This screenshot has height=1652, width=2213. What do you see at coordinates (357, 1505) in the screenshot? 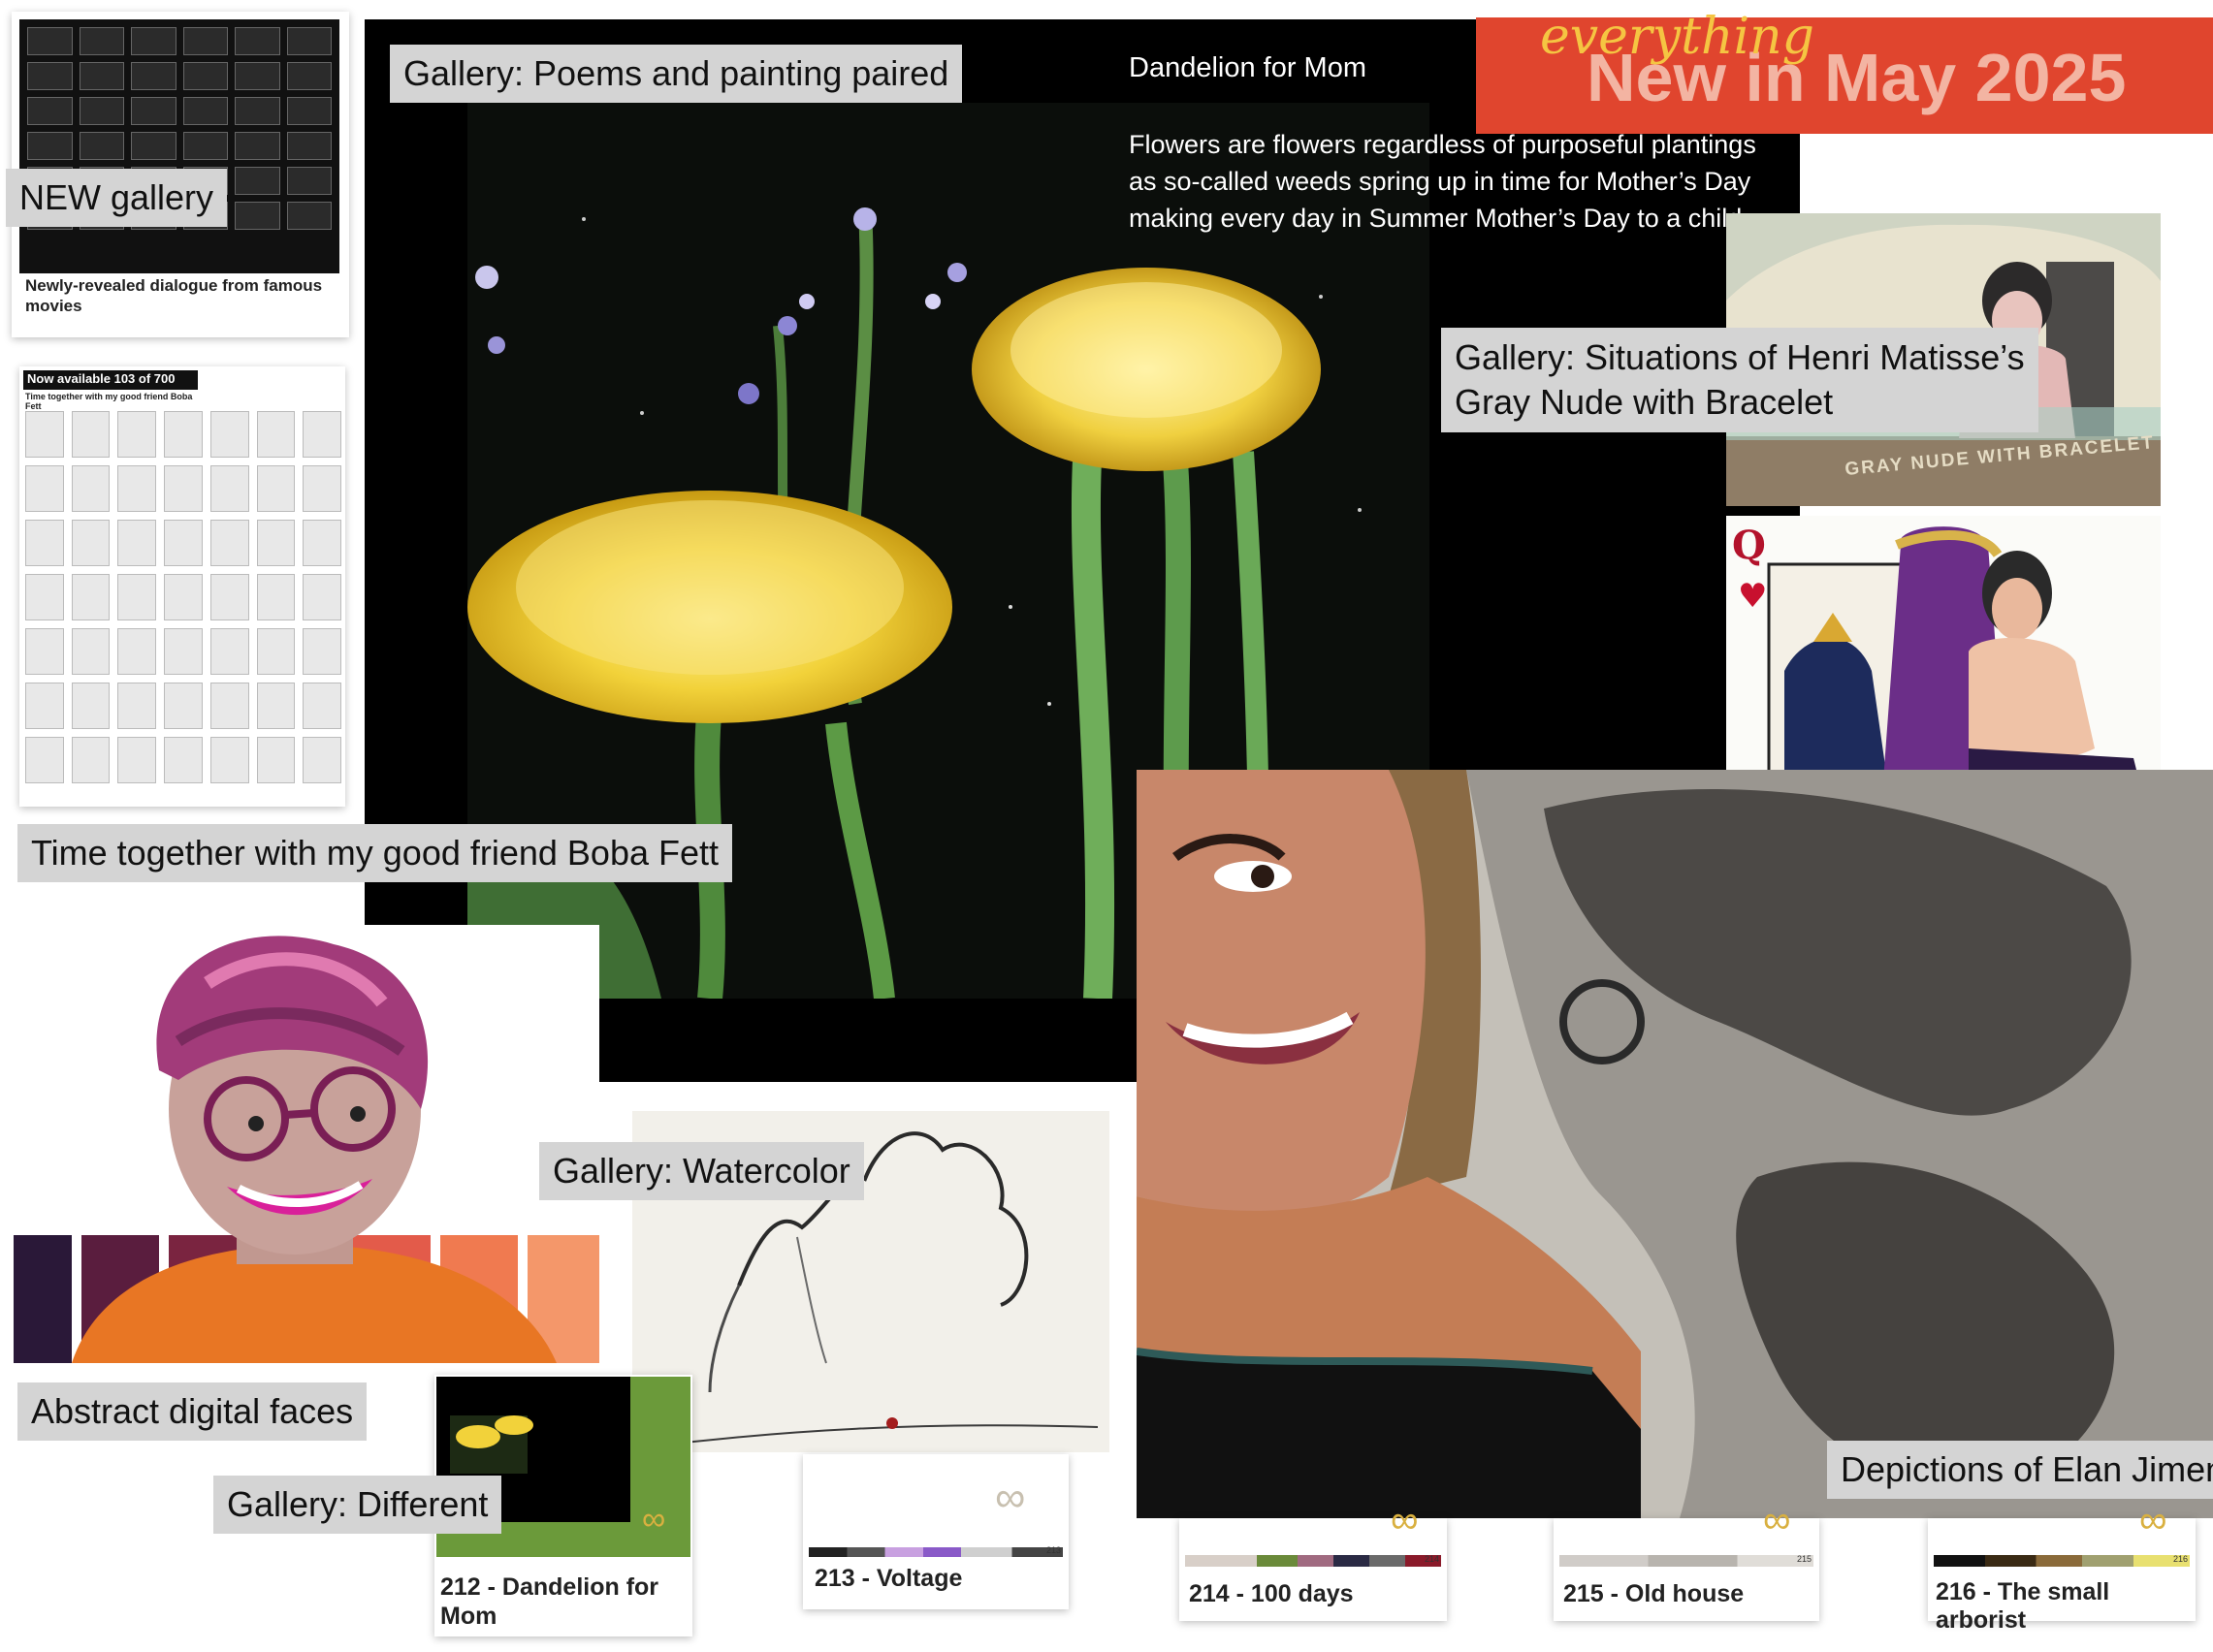
I see `label-different-gallery: Gallery: Different` at bounding box center [357, 1505].